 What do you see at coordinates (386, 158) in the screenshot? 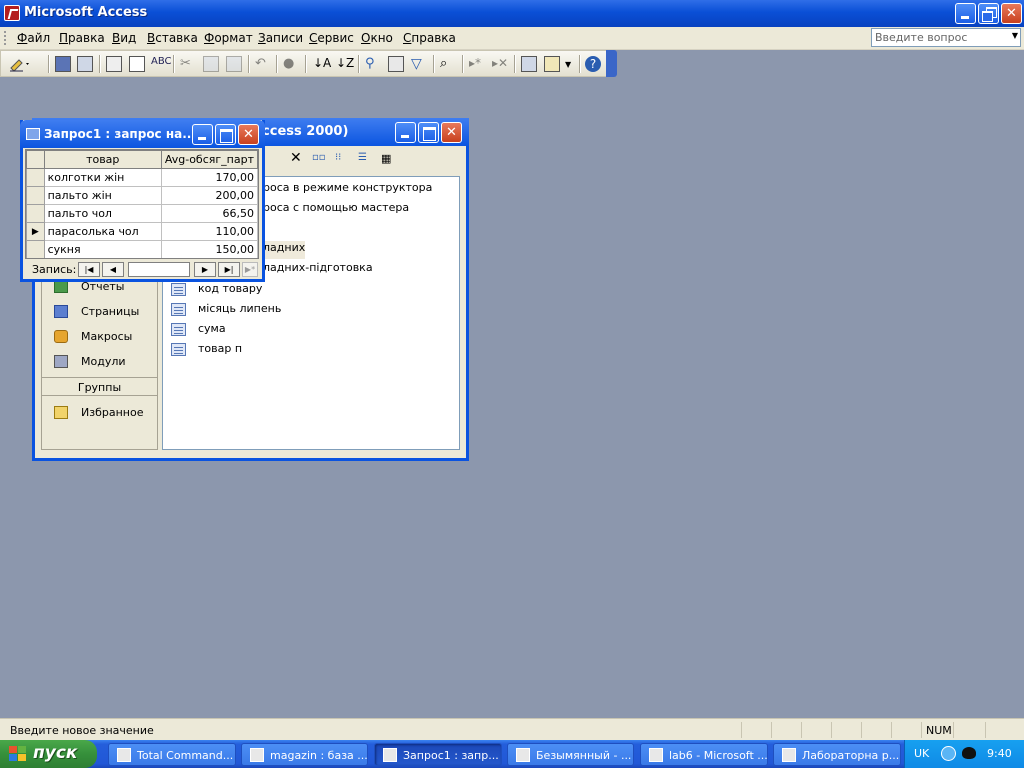
I see `details-view-icon: ▦` at bounding box center [386, 158].